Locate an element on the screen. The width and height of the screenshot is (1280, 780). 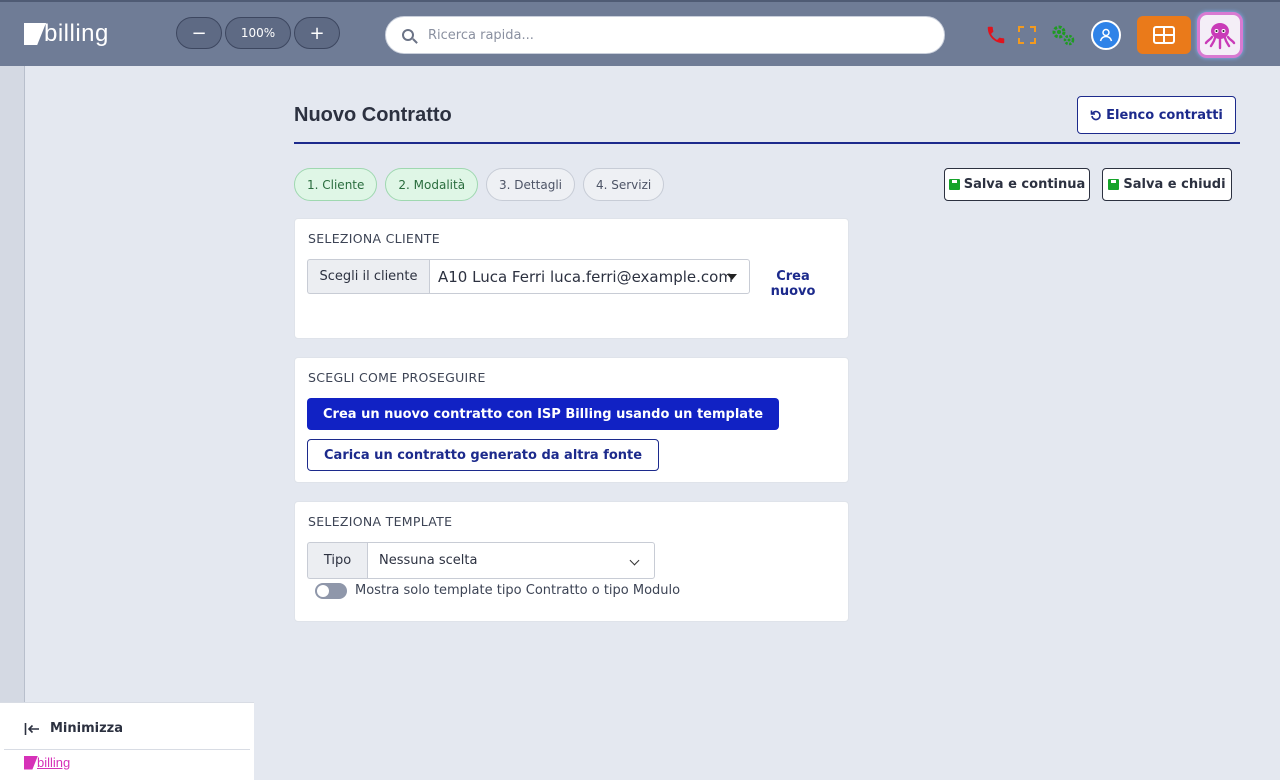
caret-down-icon is located at coordinates (732, 276).